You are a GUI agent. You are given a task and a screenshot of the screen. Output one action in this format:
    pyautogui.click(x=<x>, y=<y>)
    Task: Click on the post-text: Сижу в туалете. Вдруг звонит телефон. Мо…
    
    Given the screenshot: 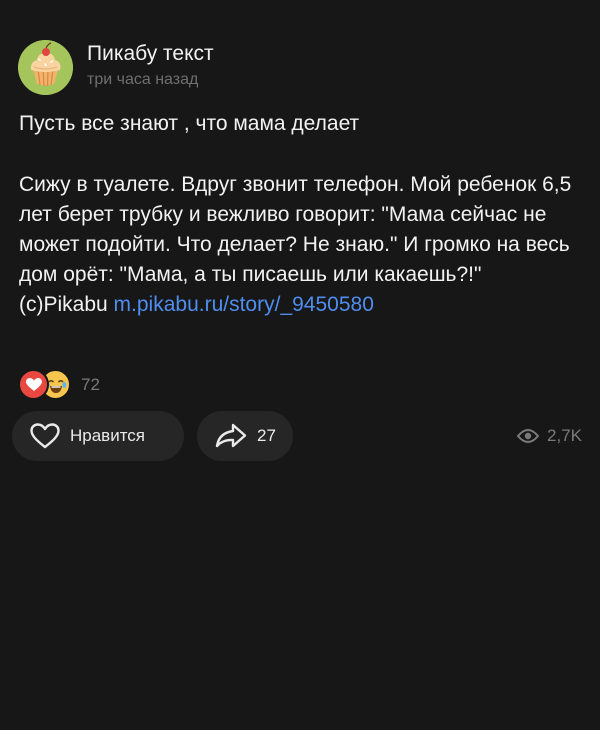 What is the action you would take?
    pyautogui.click(x=295, y=229)
    